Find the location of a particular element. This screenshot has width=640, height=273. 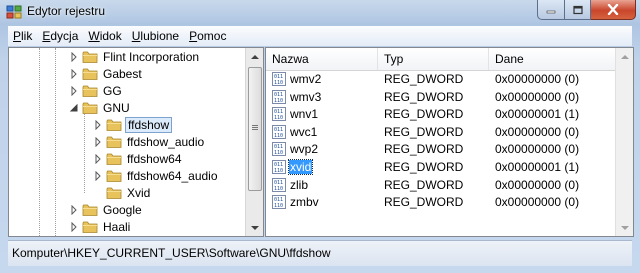

list-row: 011 110 wmv3 REG_DWORD 0x00000000 (0) is located at coordinates (441, 97).